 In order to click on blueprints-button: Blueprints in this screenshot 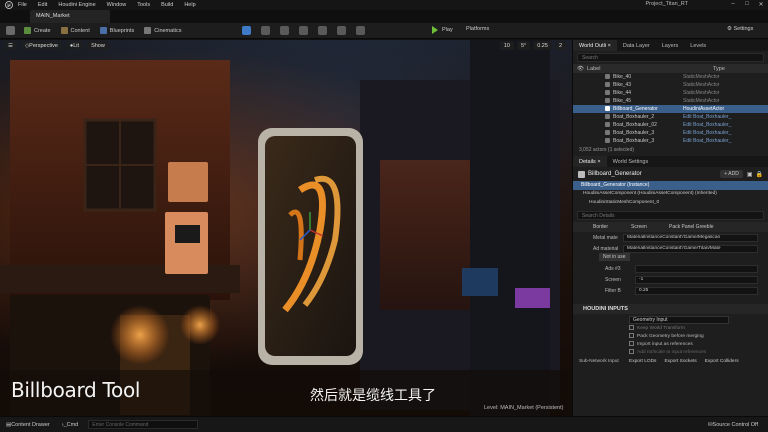, I will do `click(117, 31)`.